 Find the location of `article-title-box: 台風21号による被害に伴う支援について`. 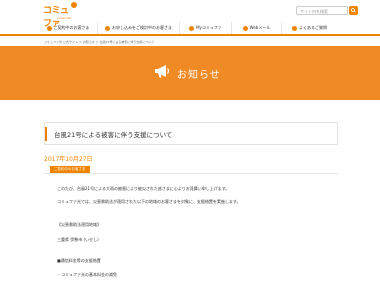

article-title-box: 台風21号による被害に伴う支援について is located at coordinates (191, 133).